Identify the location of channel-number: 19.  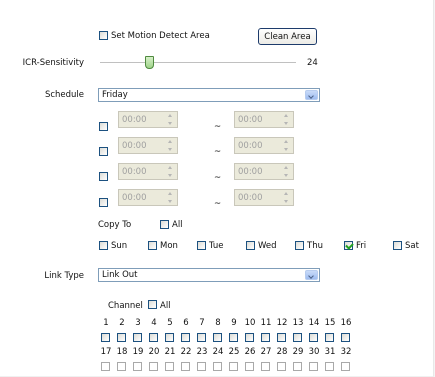
(138, 352).